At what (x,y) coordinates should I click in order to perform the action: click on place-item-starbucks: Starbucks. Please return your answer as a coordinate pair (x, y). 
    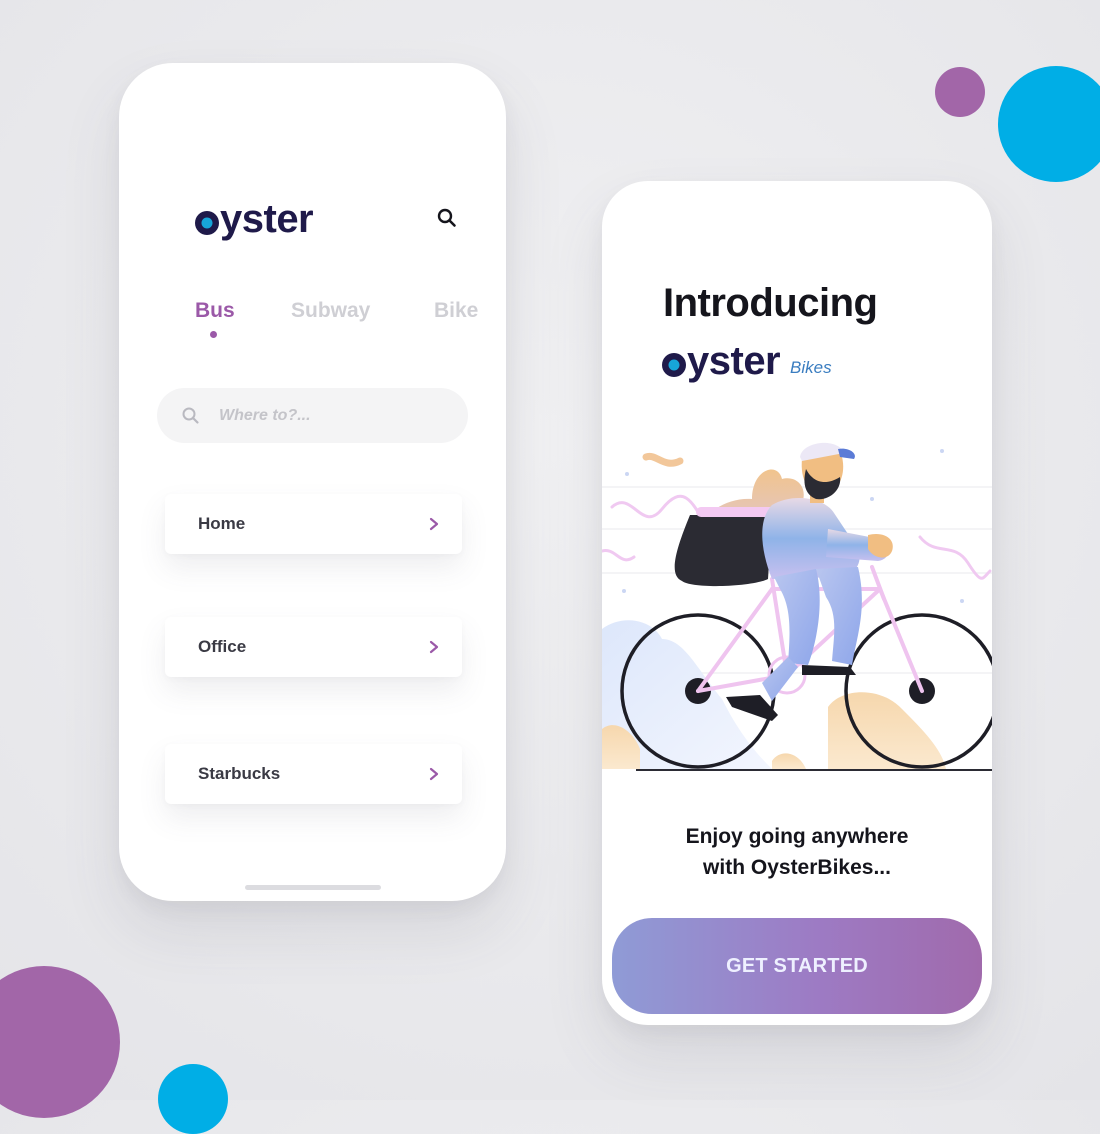
    Looking at the image, I should click on (313, 774).